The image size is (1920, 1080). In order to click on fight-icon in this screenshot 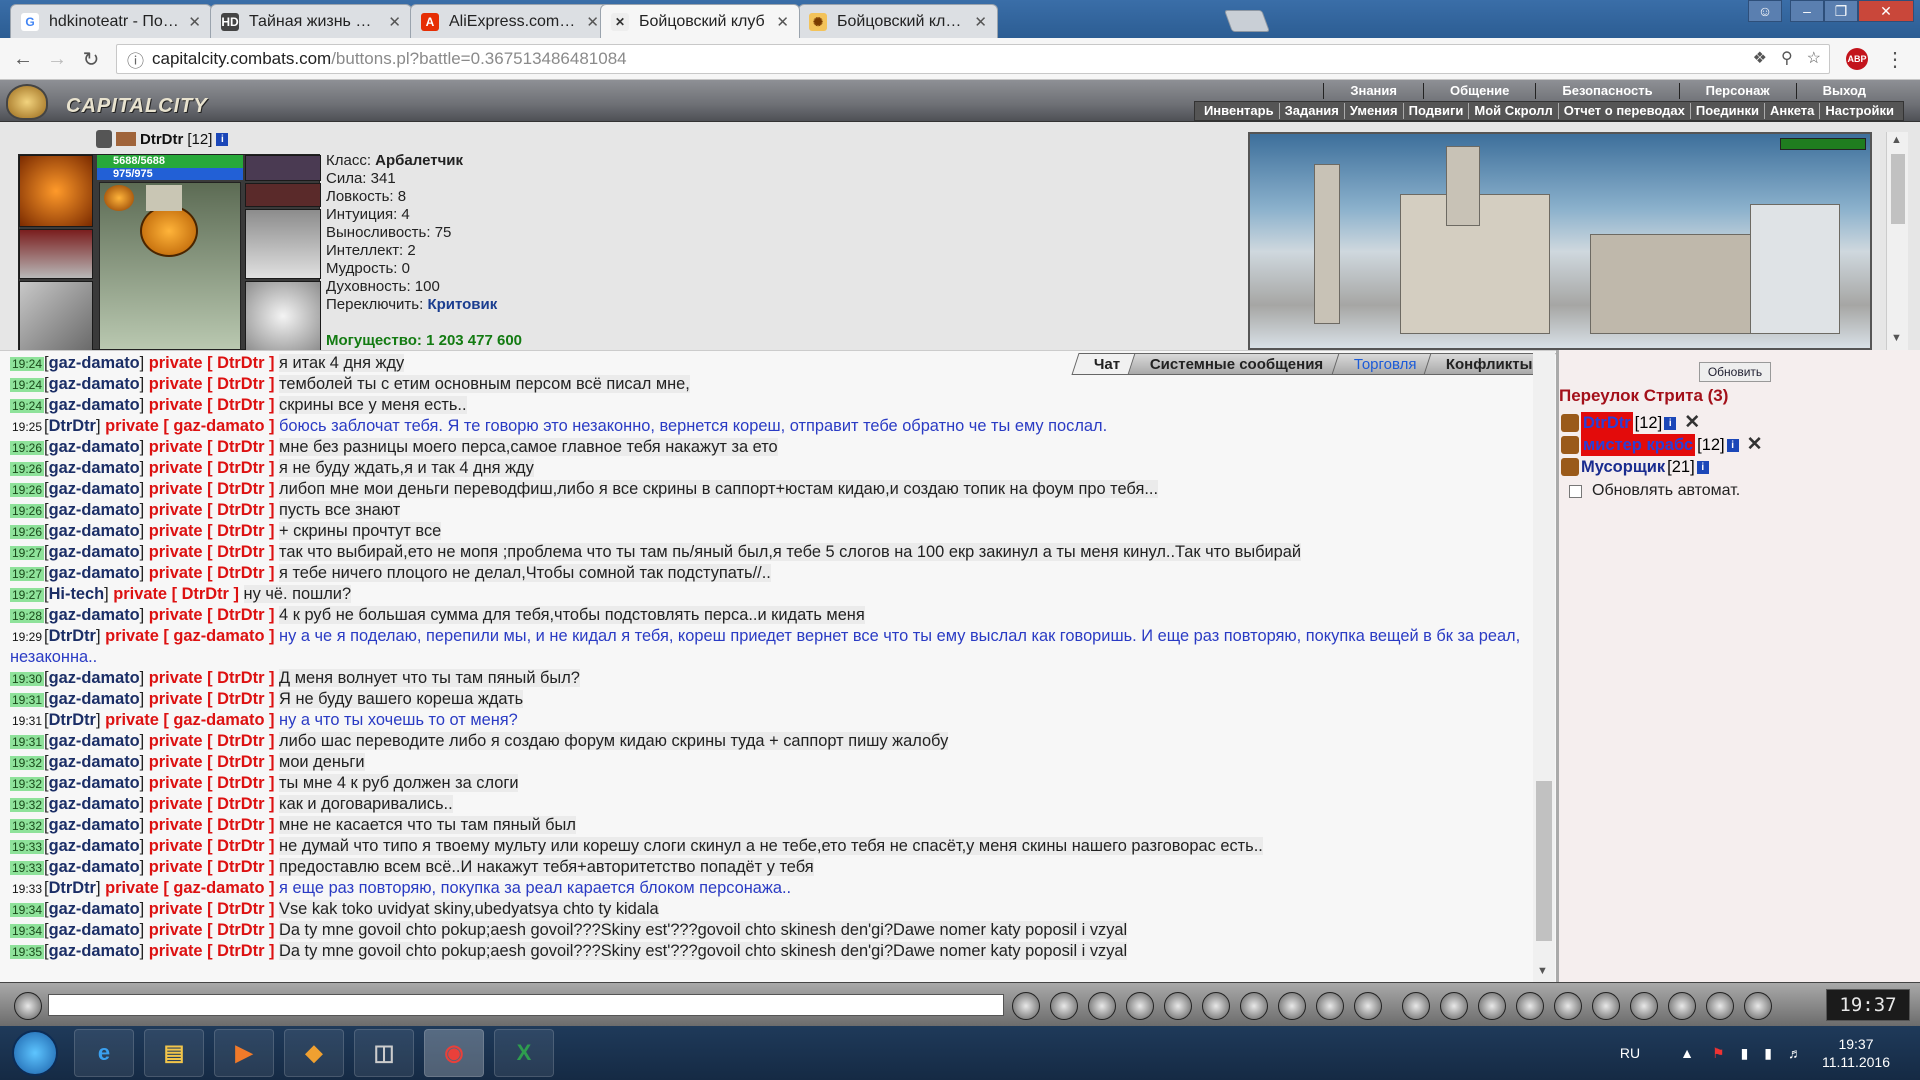, I will do `click(1178, 1006)`.